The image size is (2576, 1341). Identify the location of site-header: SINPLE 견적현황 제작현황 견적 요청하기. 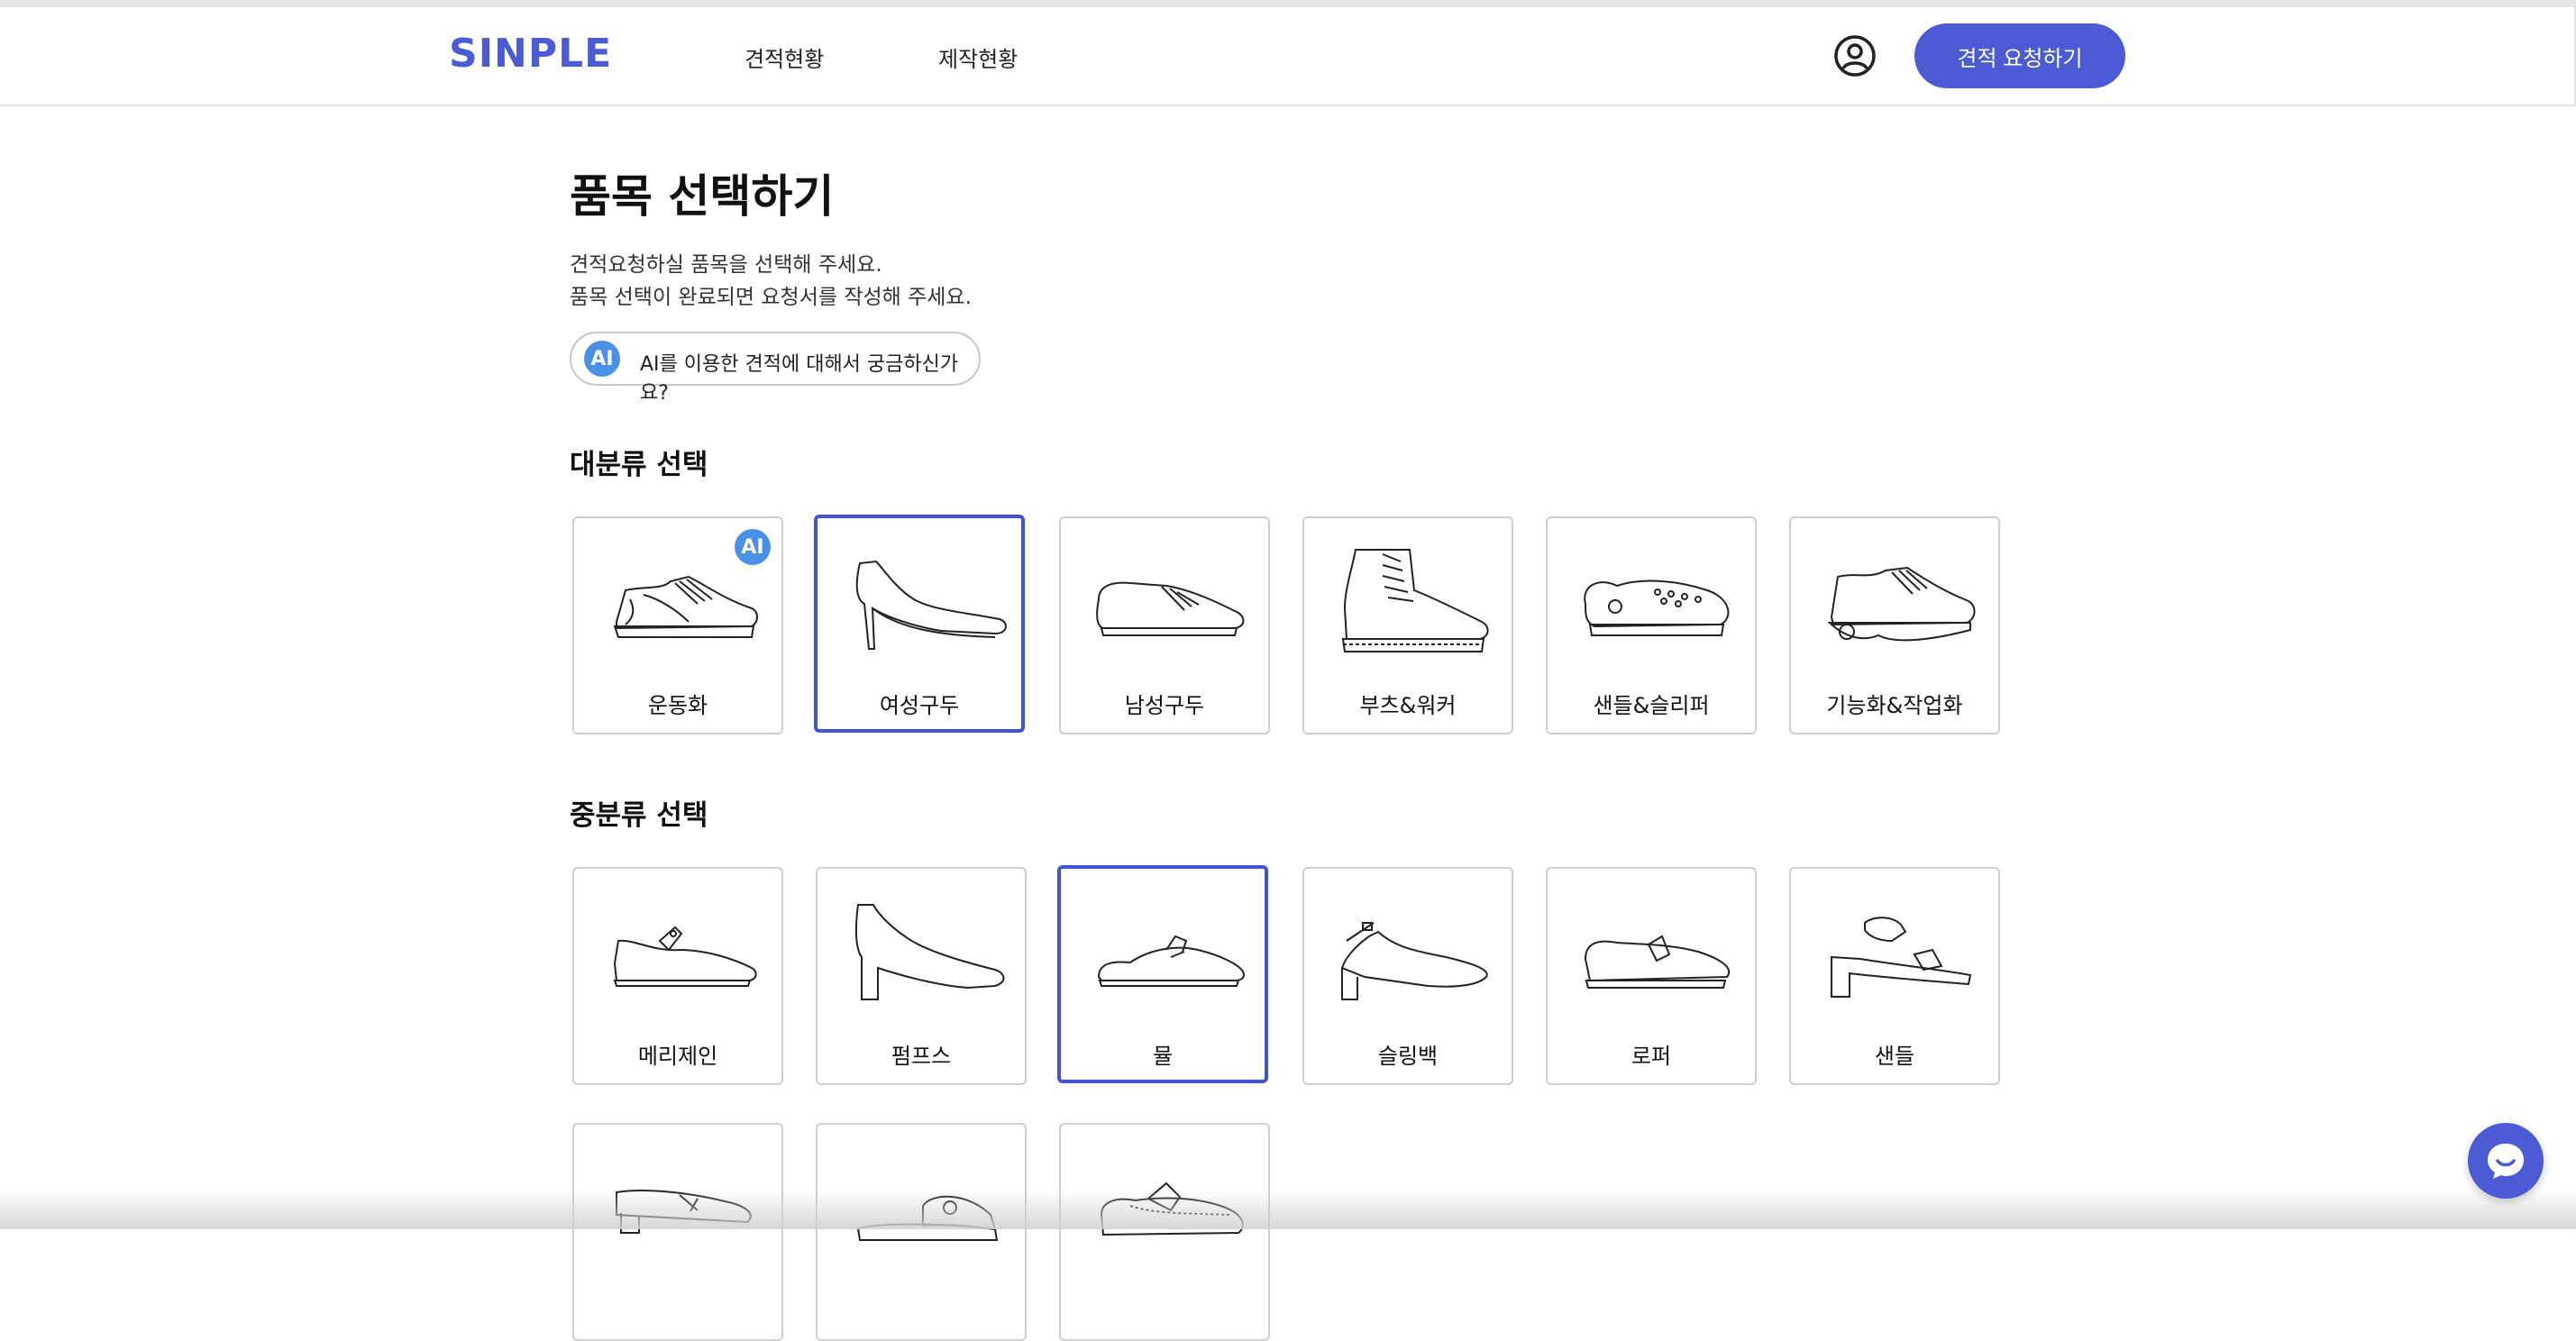
(1288, 57).